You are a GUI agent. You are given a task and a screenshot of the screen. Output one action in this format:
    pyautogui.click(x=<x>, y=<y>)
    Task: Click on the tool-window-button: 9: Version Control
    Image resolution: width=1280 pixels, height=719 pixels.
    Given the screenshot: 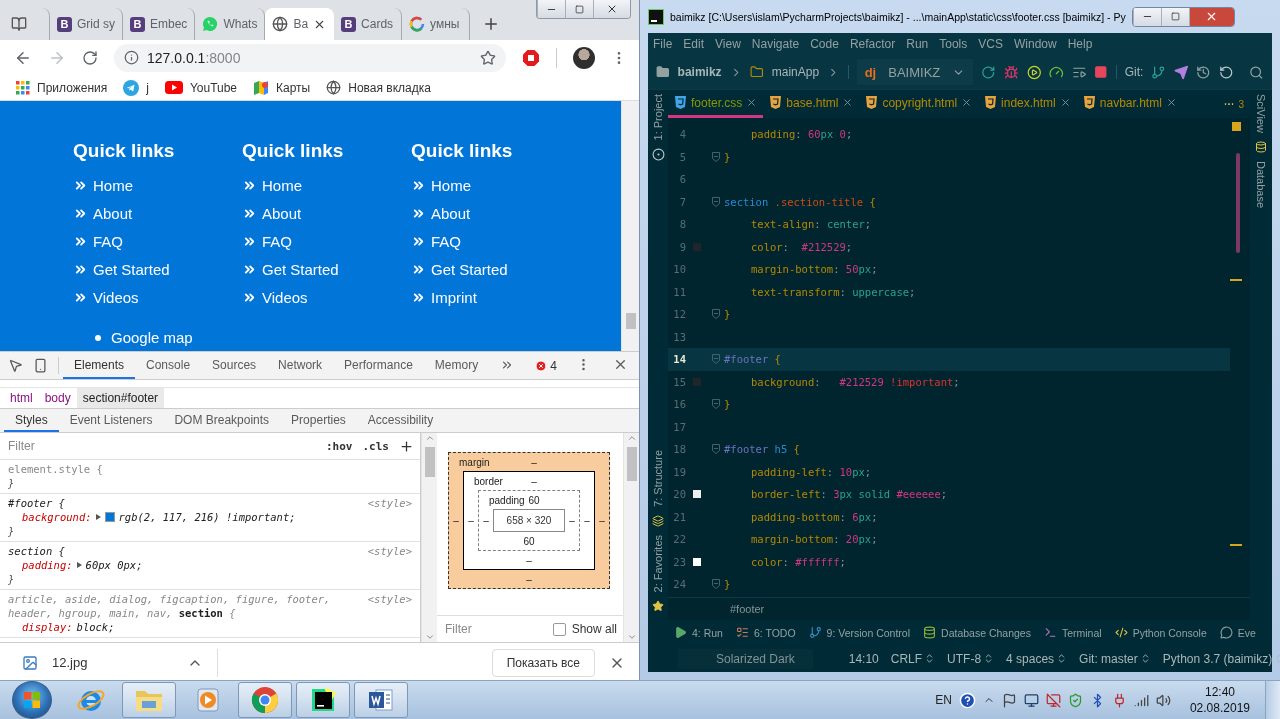 What is the action you would take?
    pyautogui.click(x=859, y=632)
    